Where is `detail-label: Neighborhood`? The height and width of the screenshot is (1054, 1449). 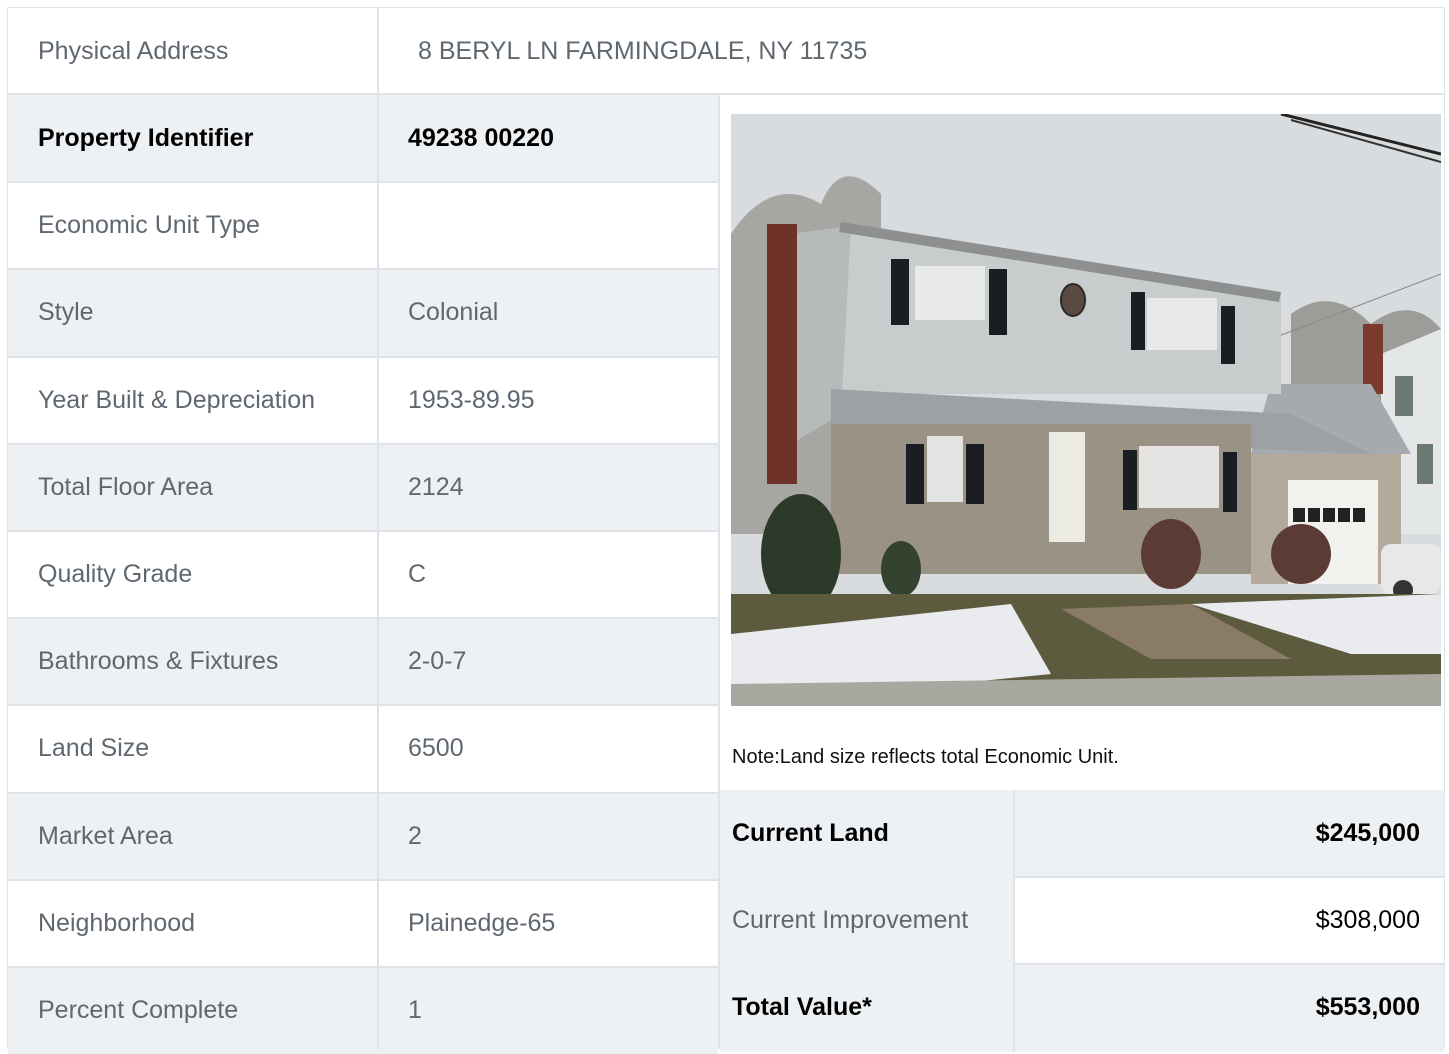
detail-label: Neighborhood is located at coordinates (117, 922).